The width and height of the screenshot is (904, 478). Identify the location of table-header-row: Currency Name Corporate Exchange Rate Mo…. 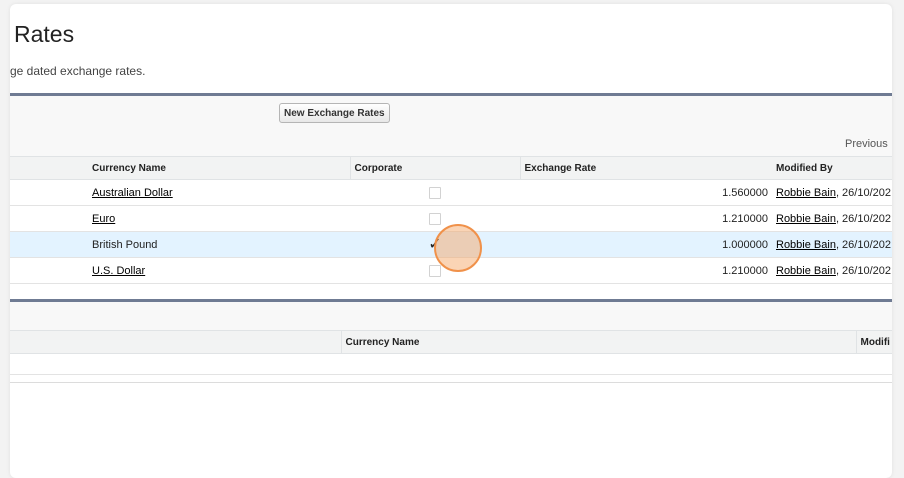
(451, 168).